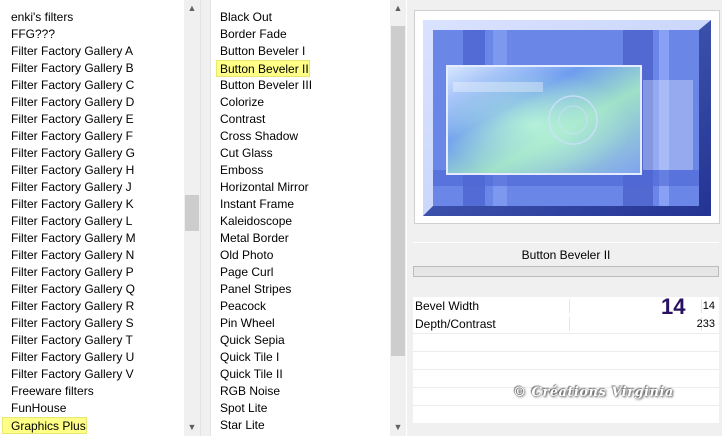  I want to click on param-label: Bevel Width, so click(447, 306).